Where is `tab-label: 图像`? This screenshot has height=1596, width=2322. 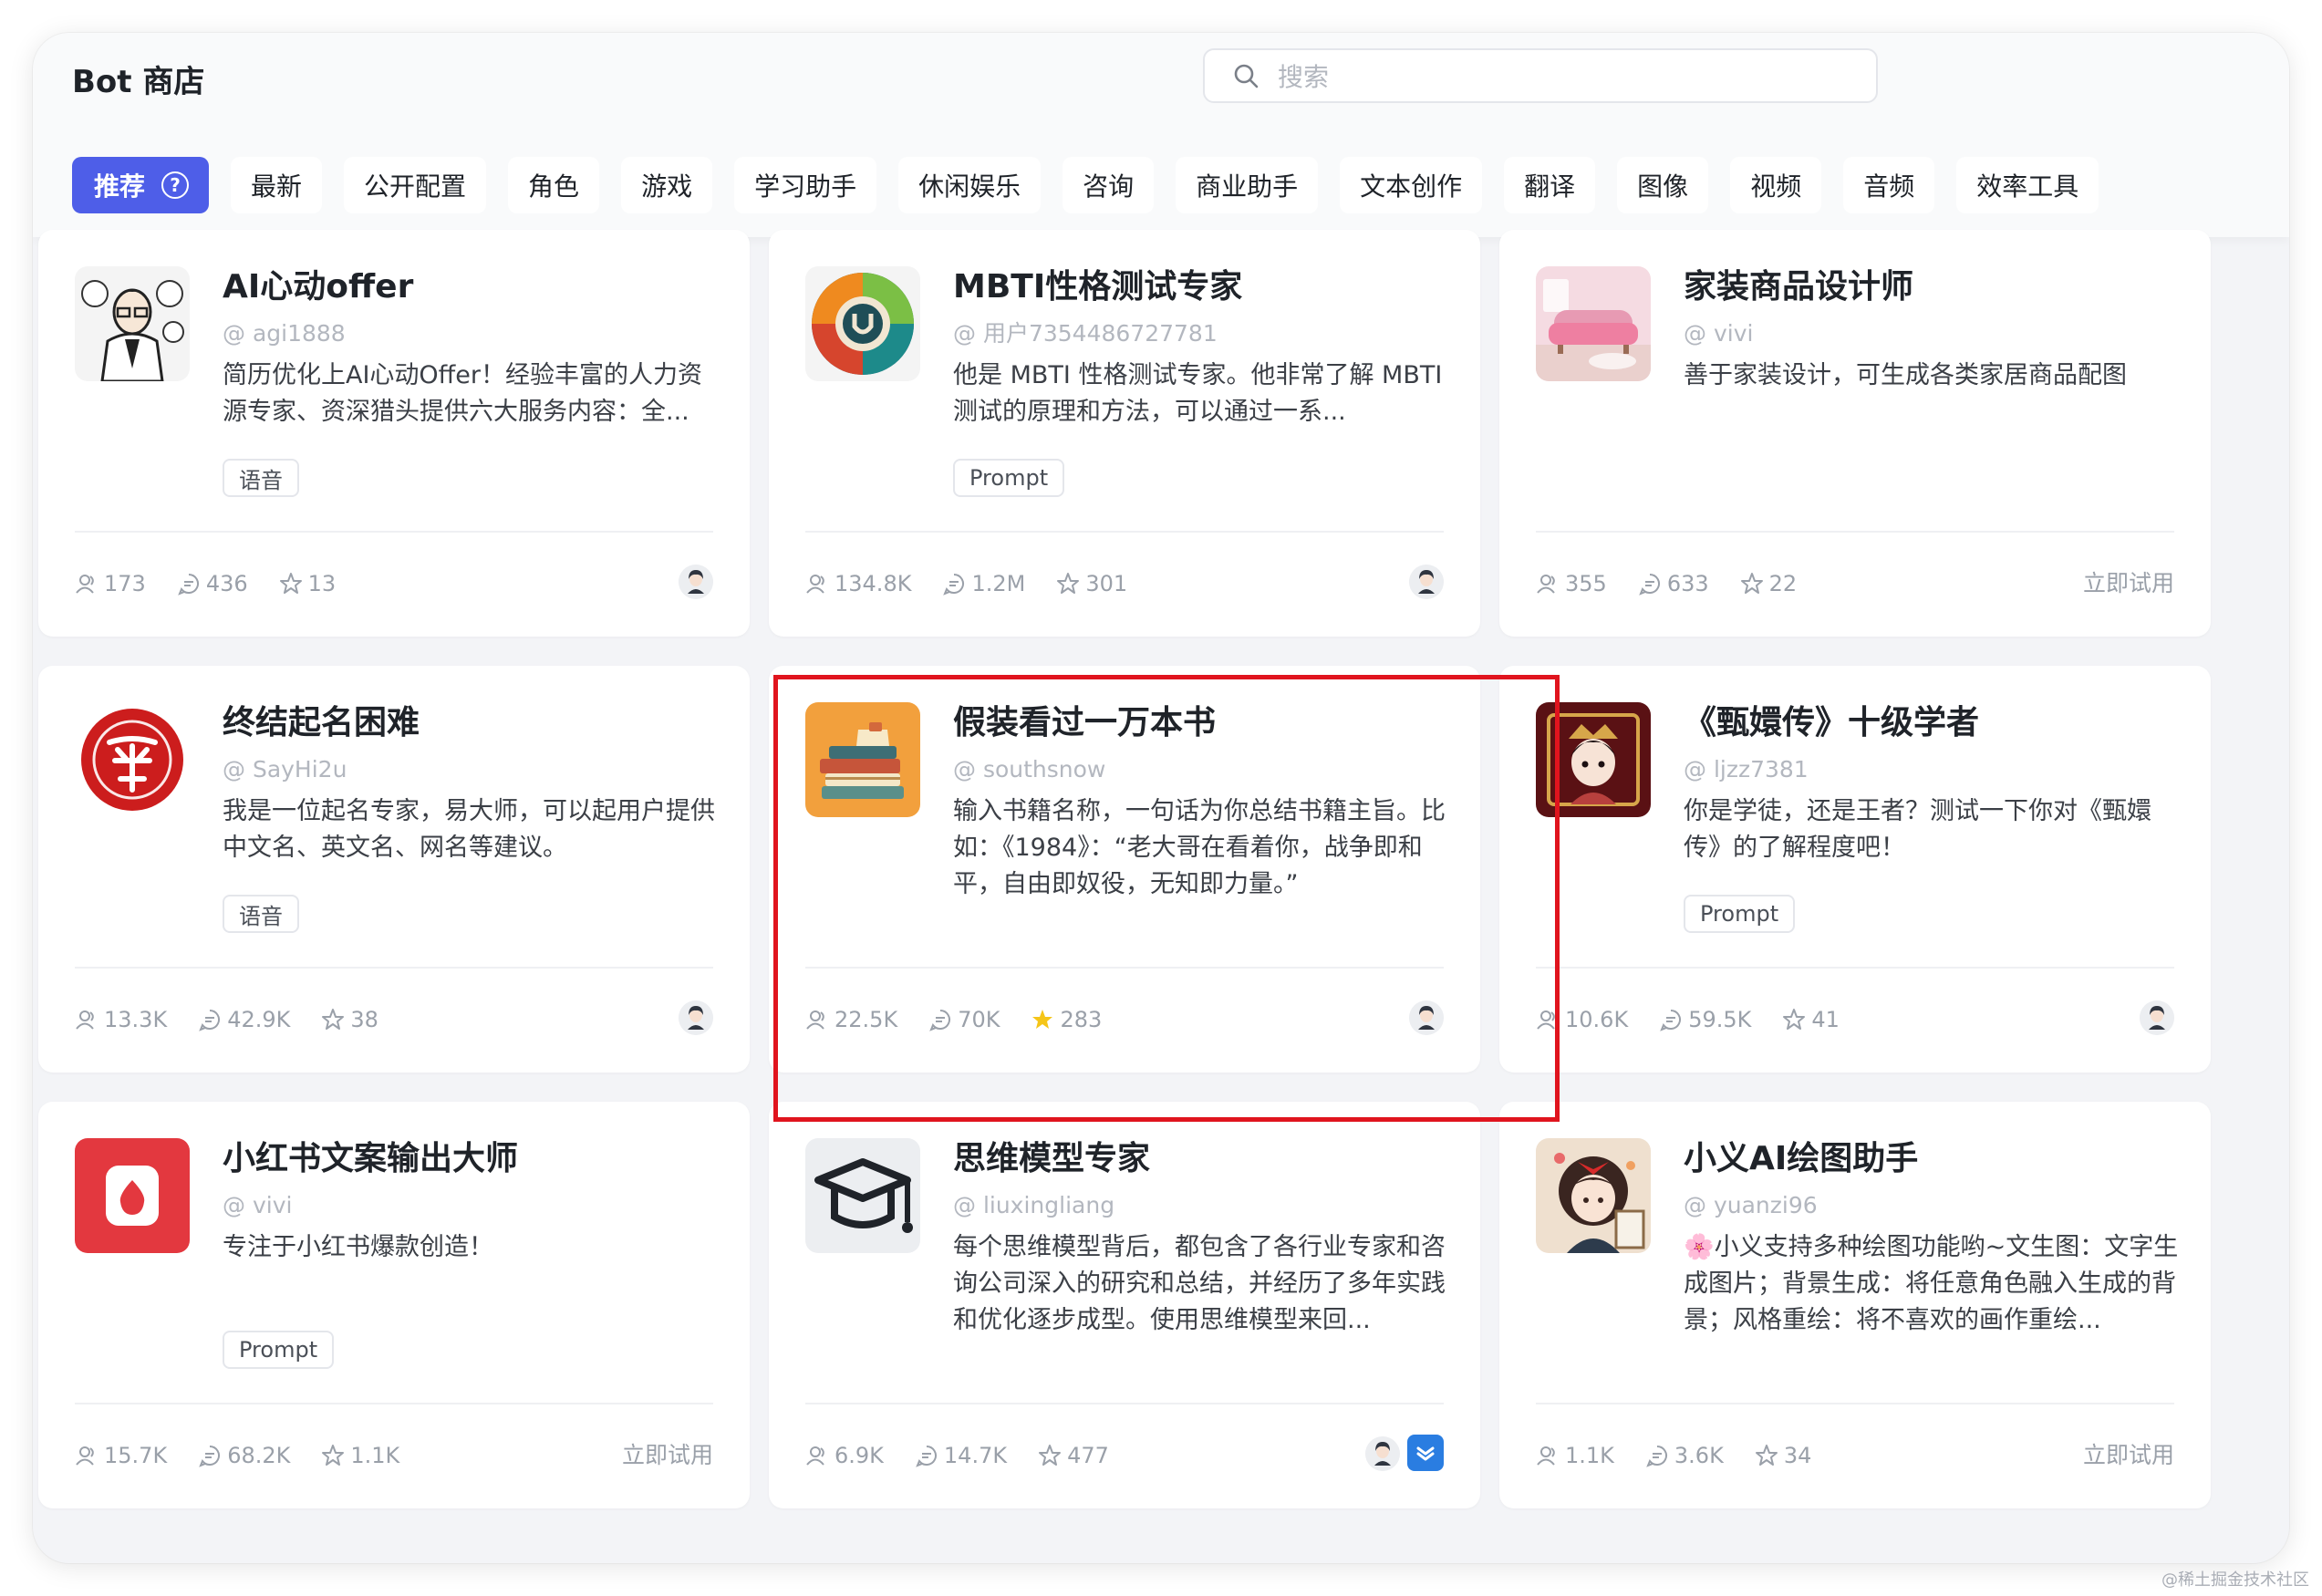
tab-label: 图像 is located at coordinates (1663, 186).